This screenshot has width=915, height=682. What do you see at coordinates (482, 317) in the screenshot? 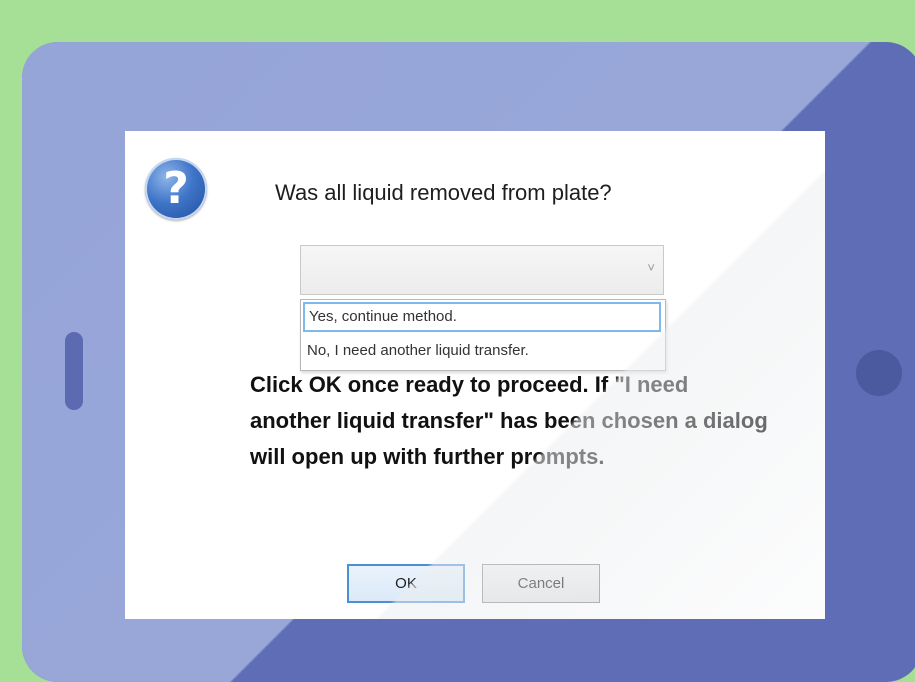
I see `dropdown-option-yes: Yes, continue method.` at bounding box center [482, 317].